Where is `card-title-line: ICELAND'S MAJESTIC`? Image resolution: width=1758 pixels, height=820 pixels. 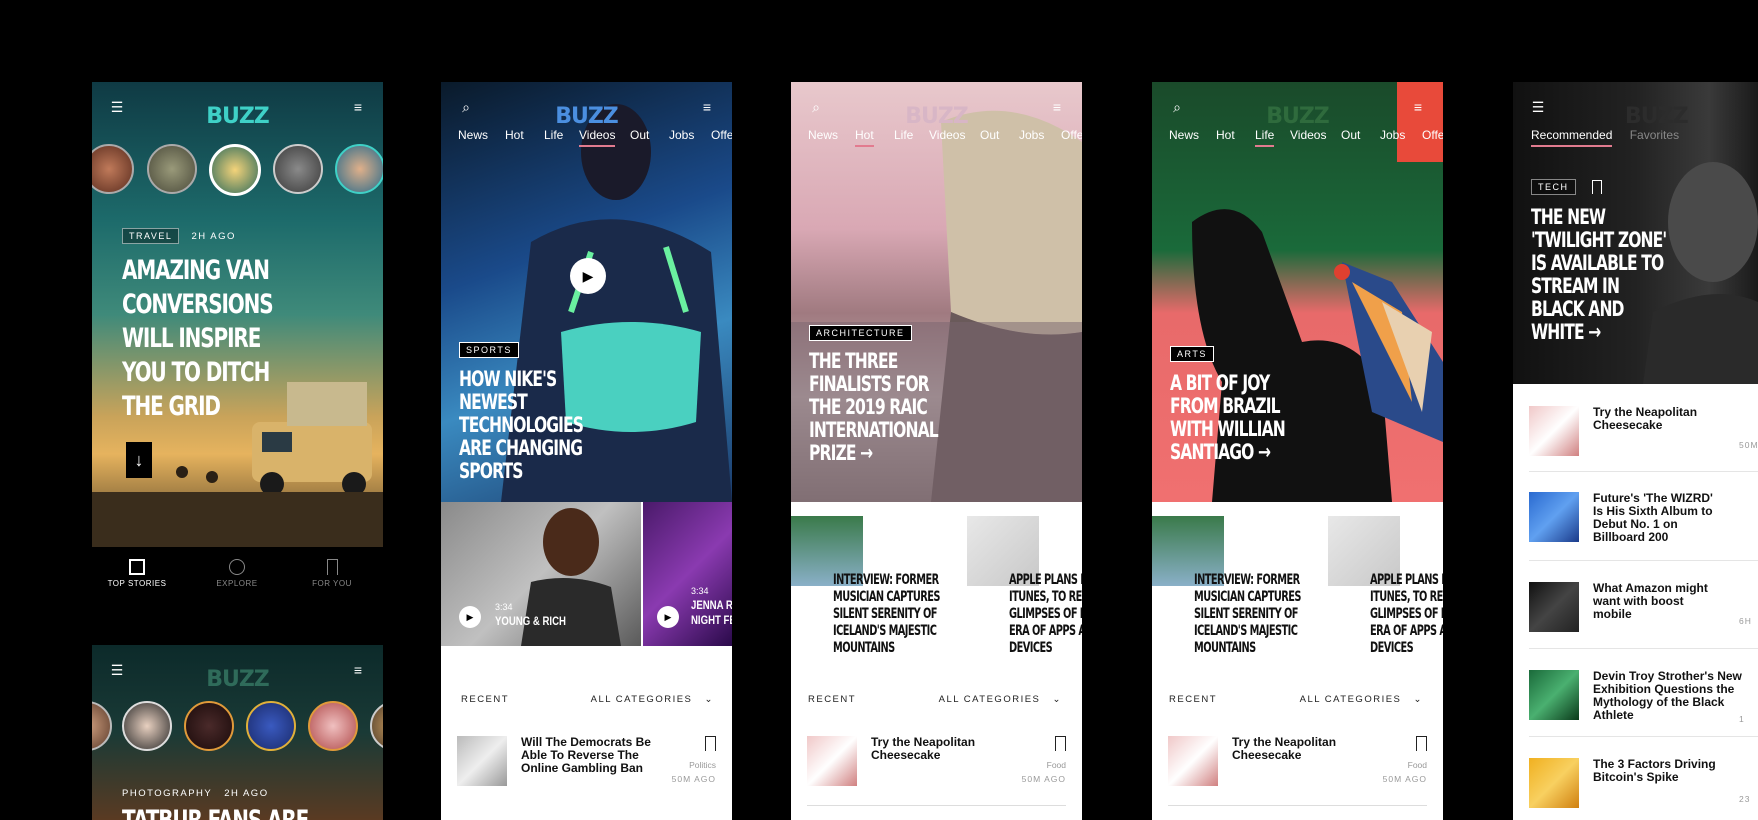 card-title-line: ICELAND'S MAJESTIC is located at coordinates (885, 631).